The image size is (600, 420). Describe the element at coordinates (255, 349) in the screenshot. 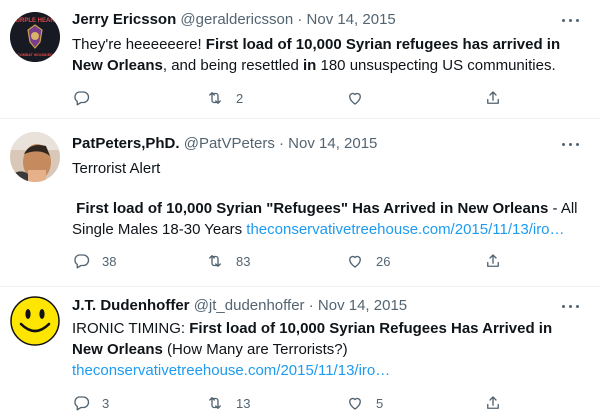

I see `tweet-text-suffix: (How Many are Terrorists?)` at that location.